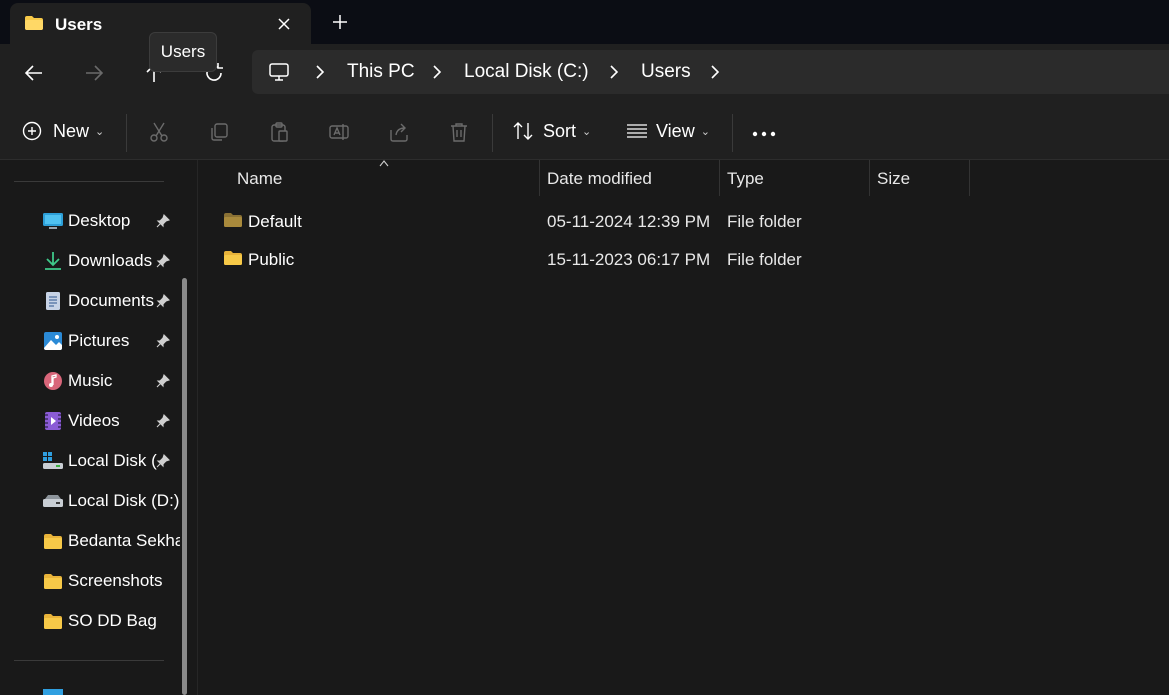 This screenshot has height=695, width=1169. Describe the element at coordinates (523, 131) in the screenshot. I see `sort-icon` at that location.